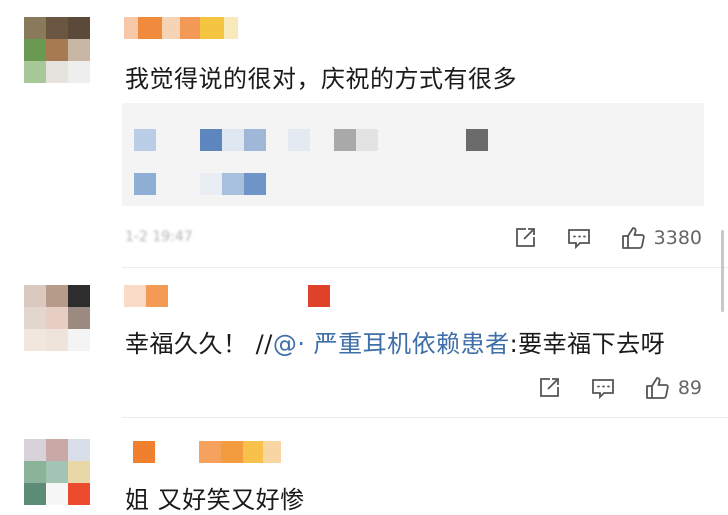 The image size is (728, 515). Describe the element at coordinates (677, 238) in the screenshot. I see `like-count: 3380` at that location.